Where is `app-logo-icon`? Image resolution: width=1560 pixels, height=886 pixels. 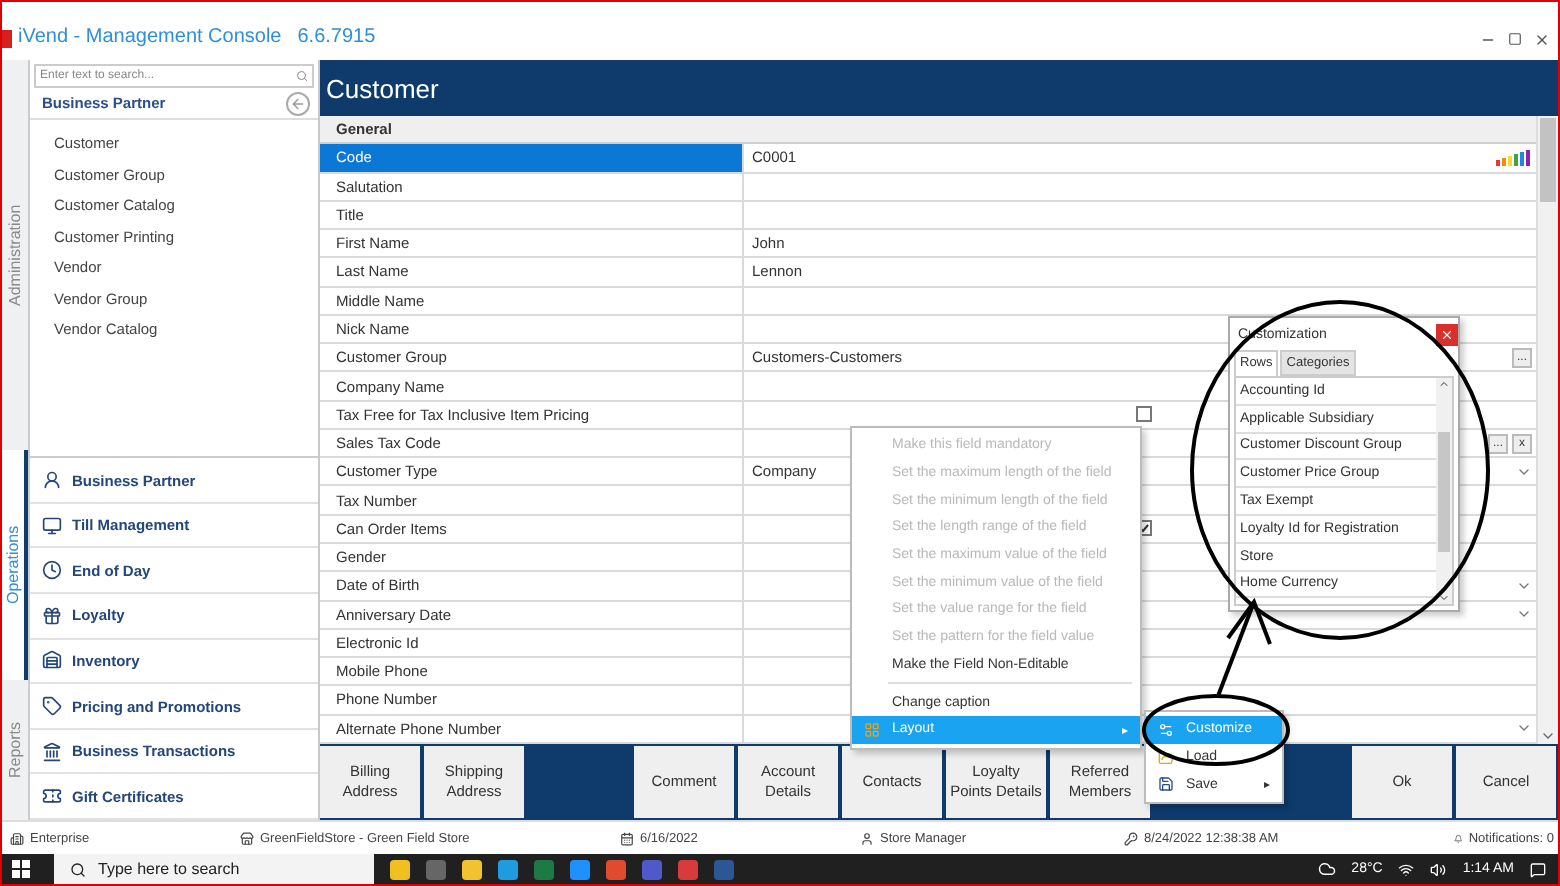 app-logo-icon is located at coordinates (7, 39).